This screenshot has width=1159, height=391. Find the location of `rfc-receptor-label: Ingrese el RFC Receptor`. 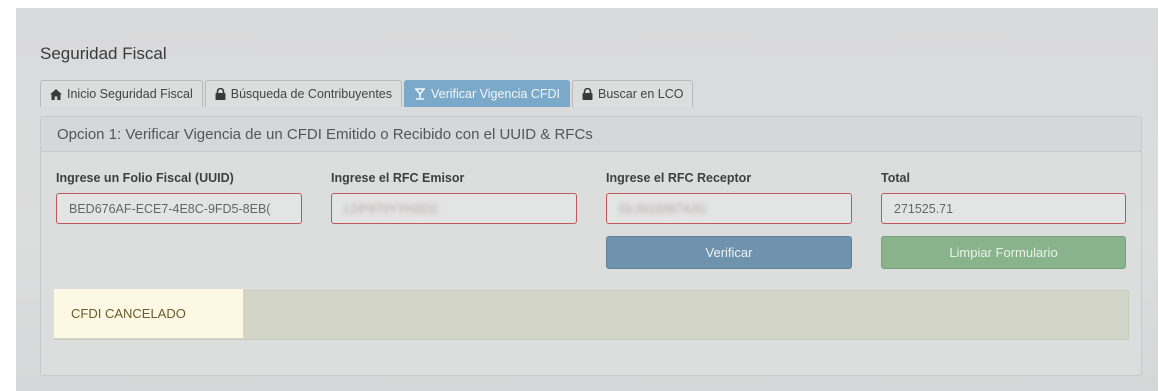

rfc-receptor-label: Ingrese el RFC Receptor is located at coordinates (679, 178).